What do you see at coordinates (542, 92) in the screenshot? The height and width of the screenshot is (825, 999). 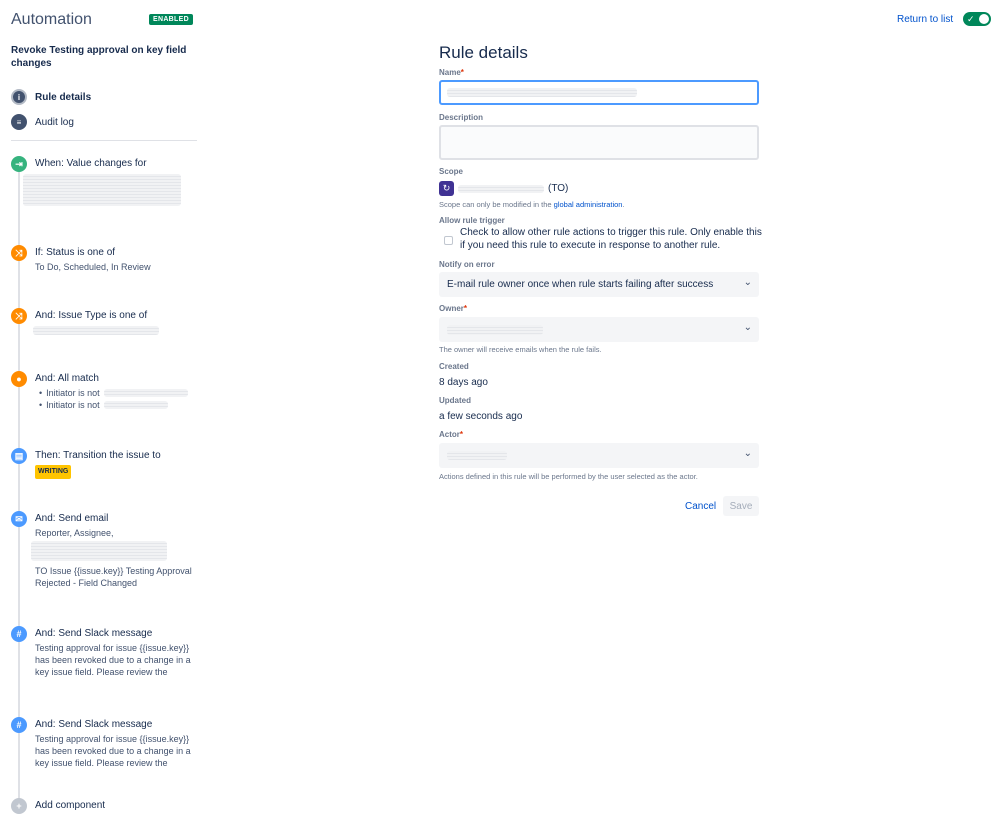 I see `redacted-name-value` at bounding box center [542, 92].